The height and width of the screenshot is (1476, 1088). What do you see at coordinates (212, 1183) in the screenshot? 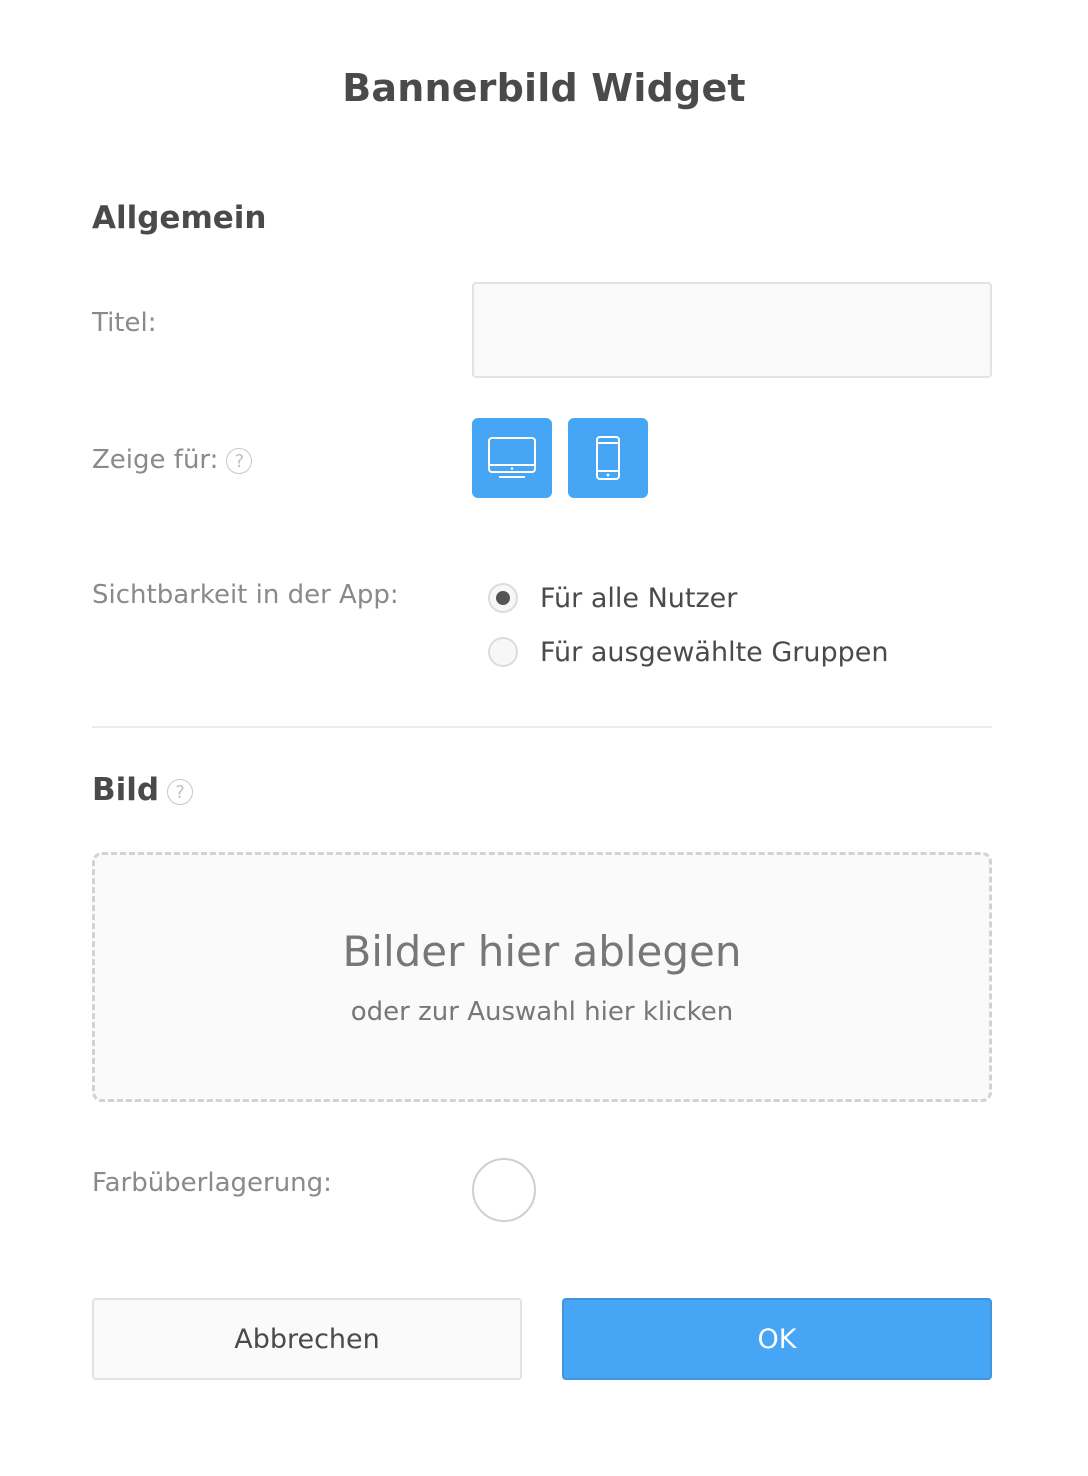
I see `color-overlay-label: Farbüberlagerung:` at bounding box center [212, 1183].